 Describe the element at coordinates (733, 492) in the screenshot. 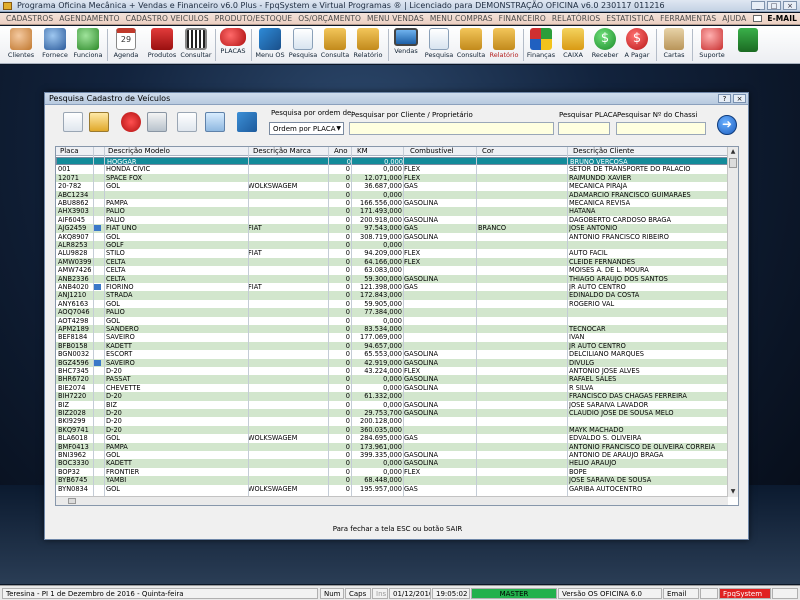

I see `scroll-down-icon: ▼` at that location.